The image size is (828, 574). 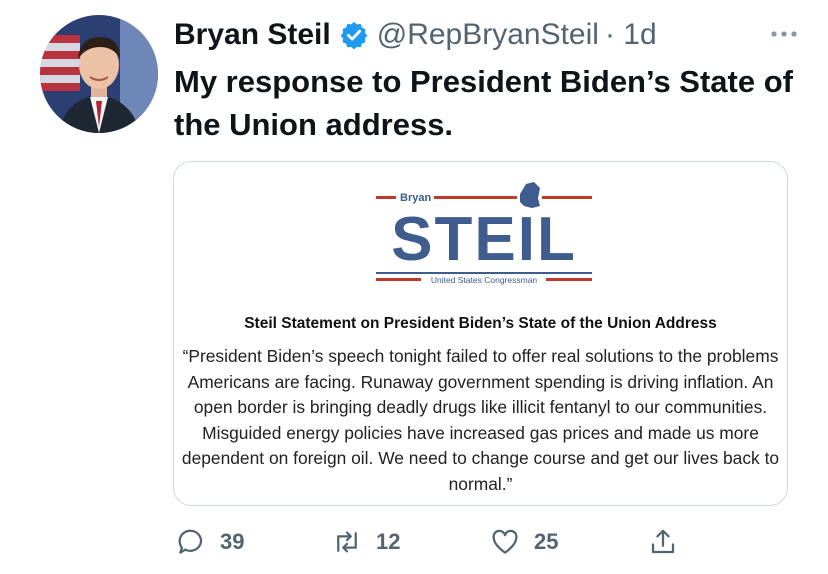 What do you see at coordinates (210, 542) in the screenshot?
I see `reply-button: 39` at bounding box center [210, 542].